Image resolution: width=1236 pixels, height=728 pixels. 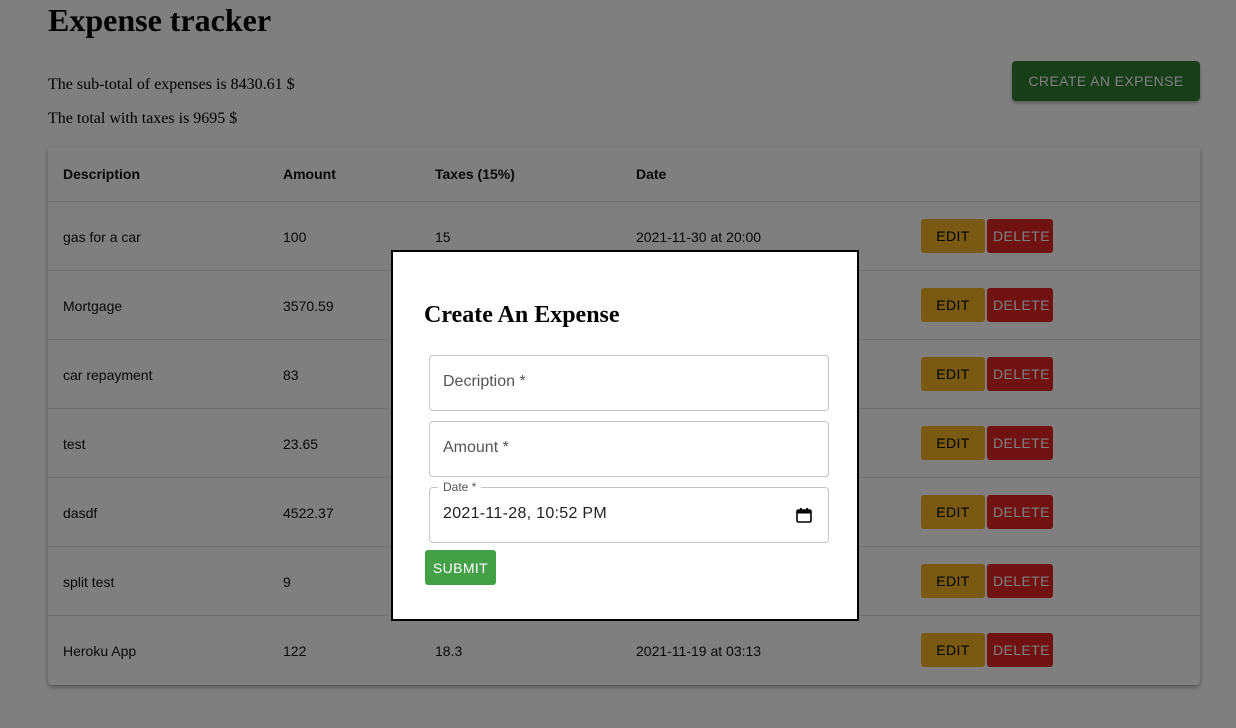 I want to click on amount-placeholder: Amount *, so click(x=476, y=447).